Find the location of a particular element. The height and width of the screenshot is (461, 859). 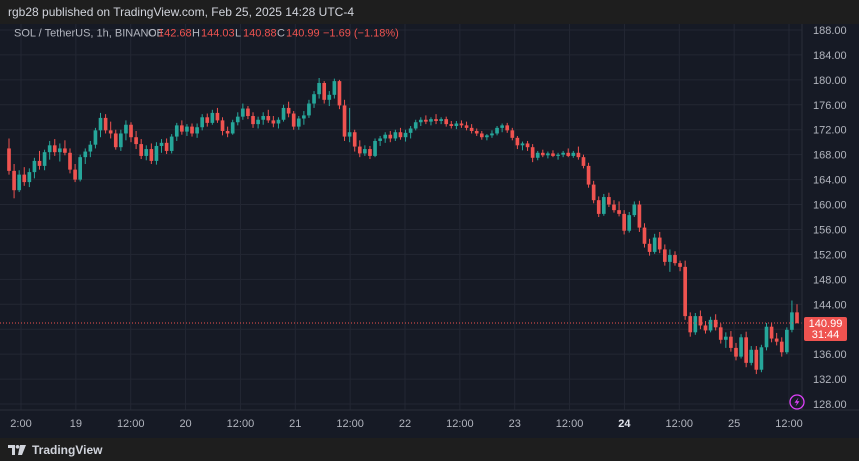

x-tick-label: 2:00 is located at coordinates (20, 424).